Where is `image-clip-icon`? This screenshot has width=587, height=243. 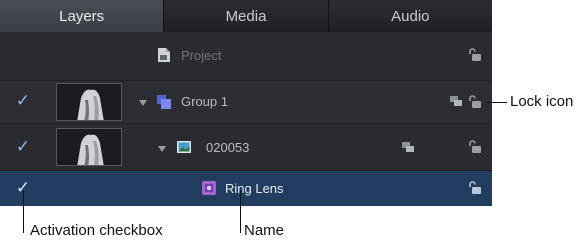
image-clip-icon is located at coordinates (184, 149).